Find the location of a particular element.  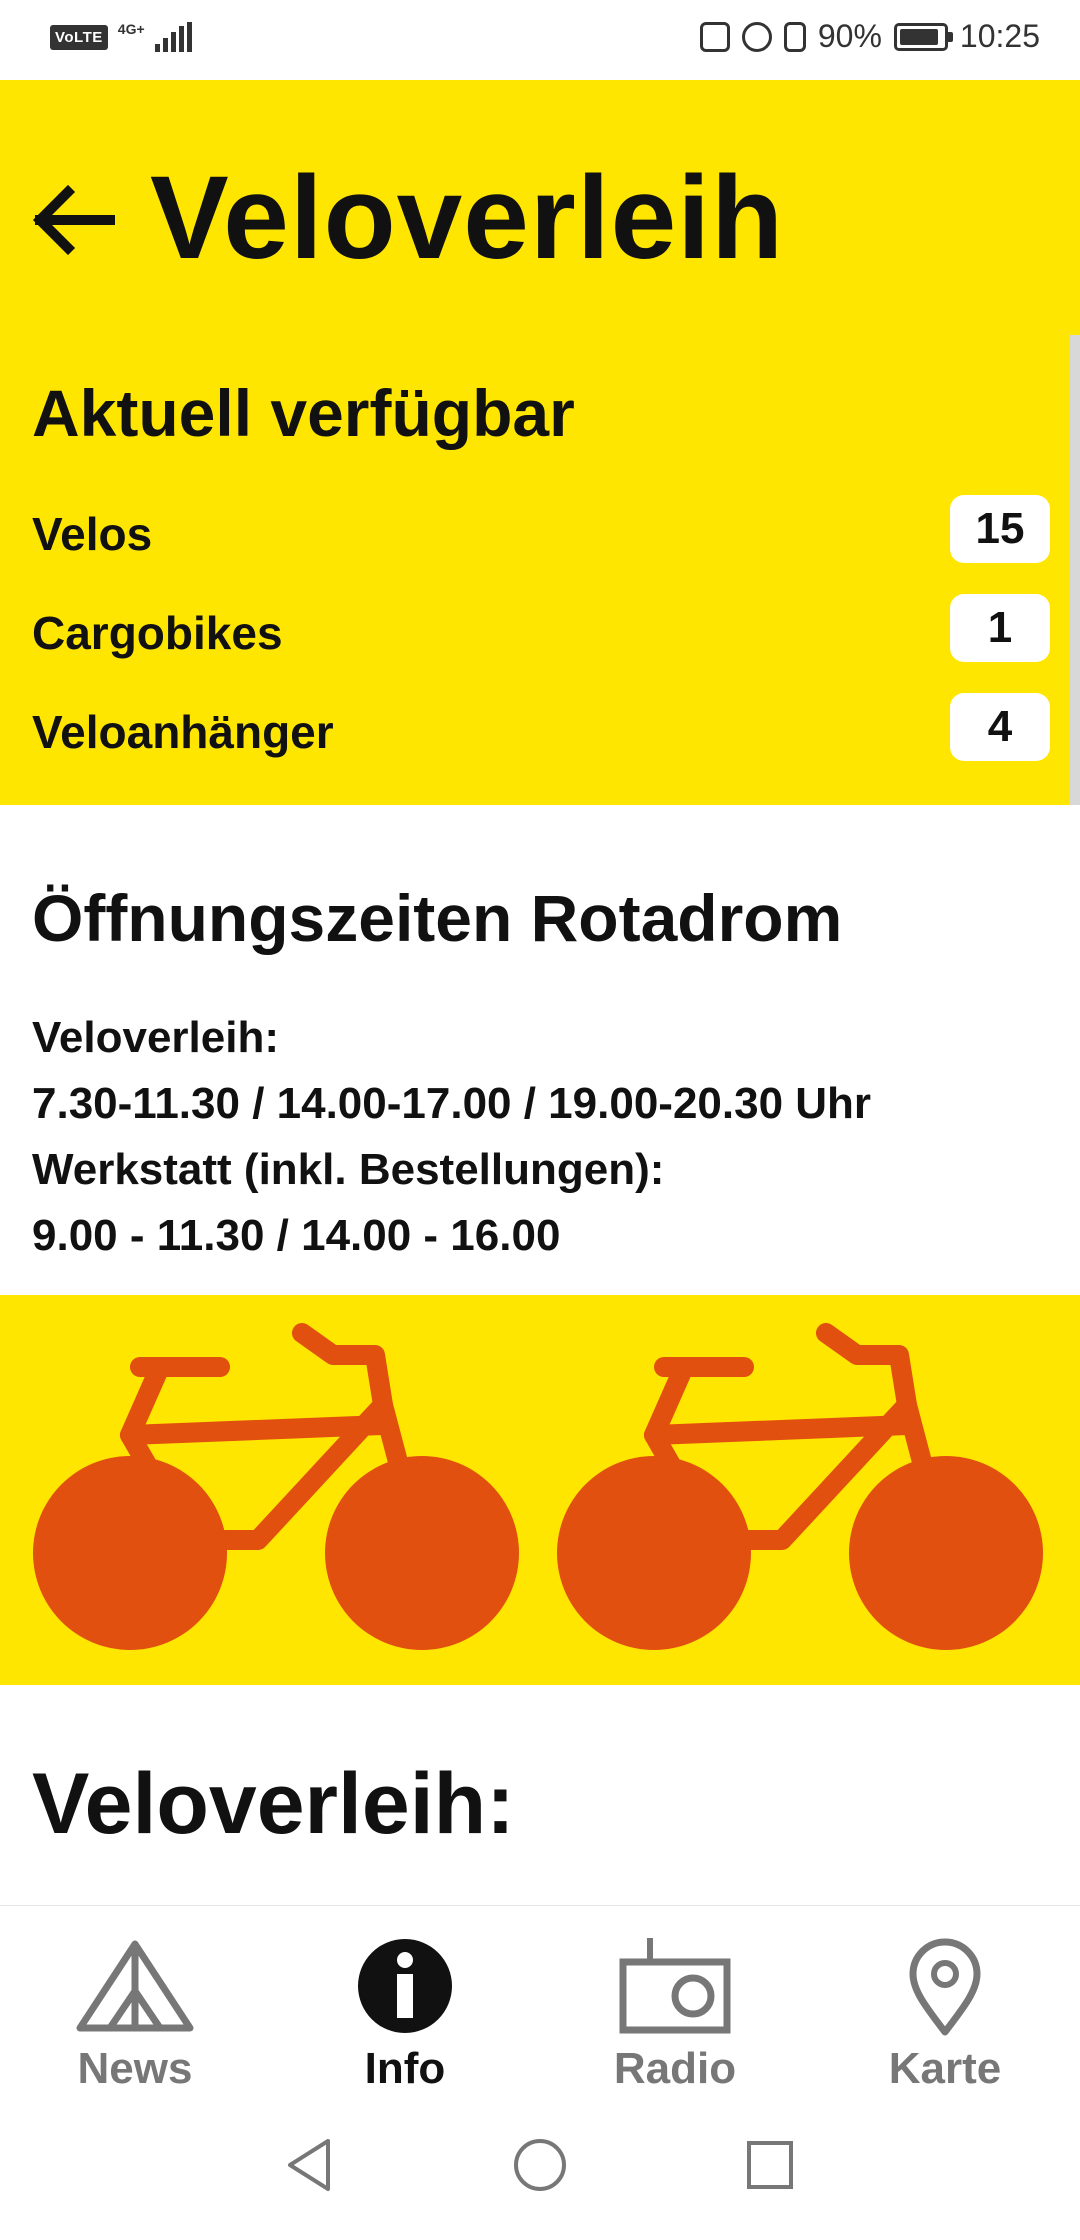

nav-label: Info is located at coordinates (405, 2068).